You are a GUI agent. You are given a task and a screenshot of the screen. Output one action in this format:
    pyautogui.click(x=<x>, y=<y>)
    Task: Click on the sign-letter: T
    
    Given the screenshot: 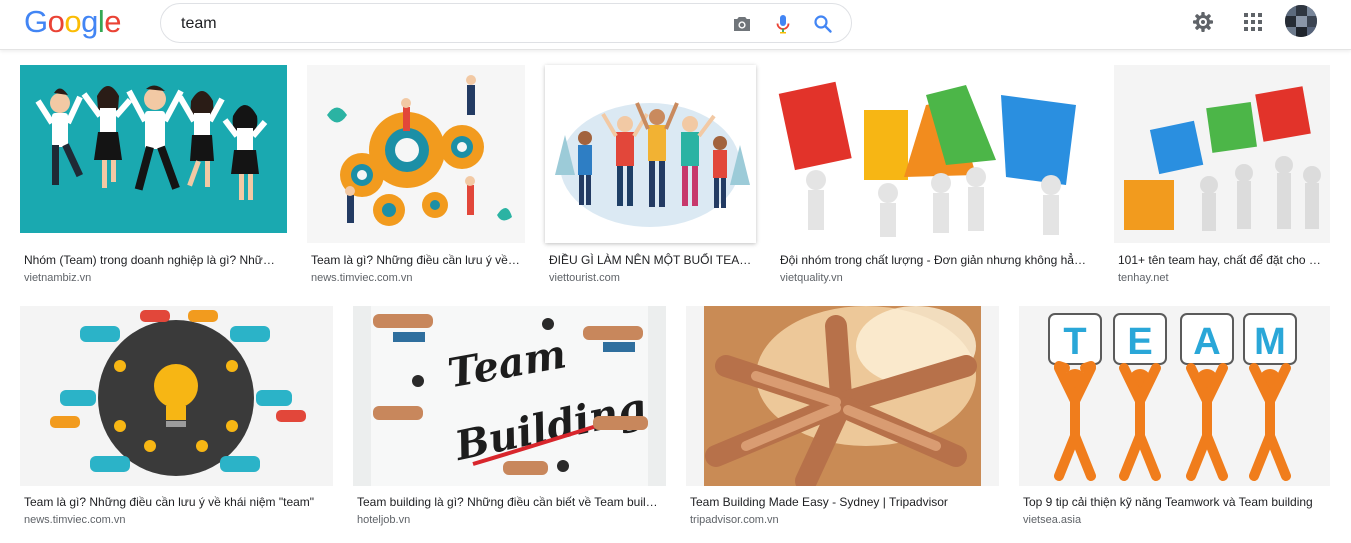 What is the action you would take?
    pyautogui.click(x=1074, y=342)
    